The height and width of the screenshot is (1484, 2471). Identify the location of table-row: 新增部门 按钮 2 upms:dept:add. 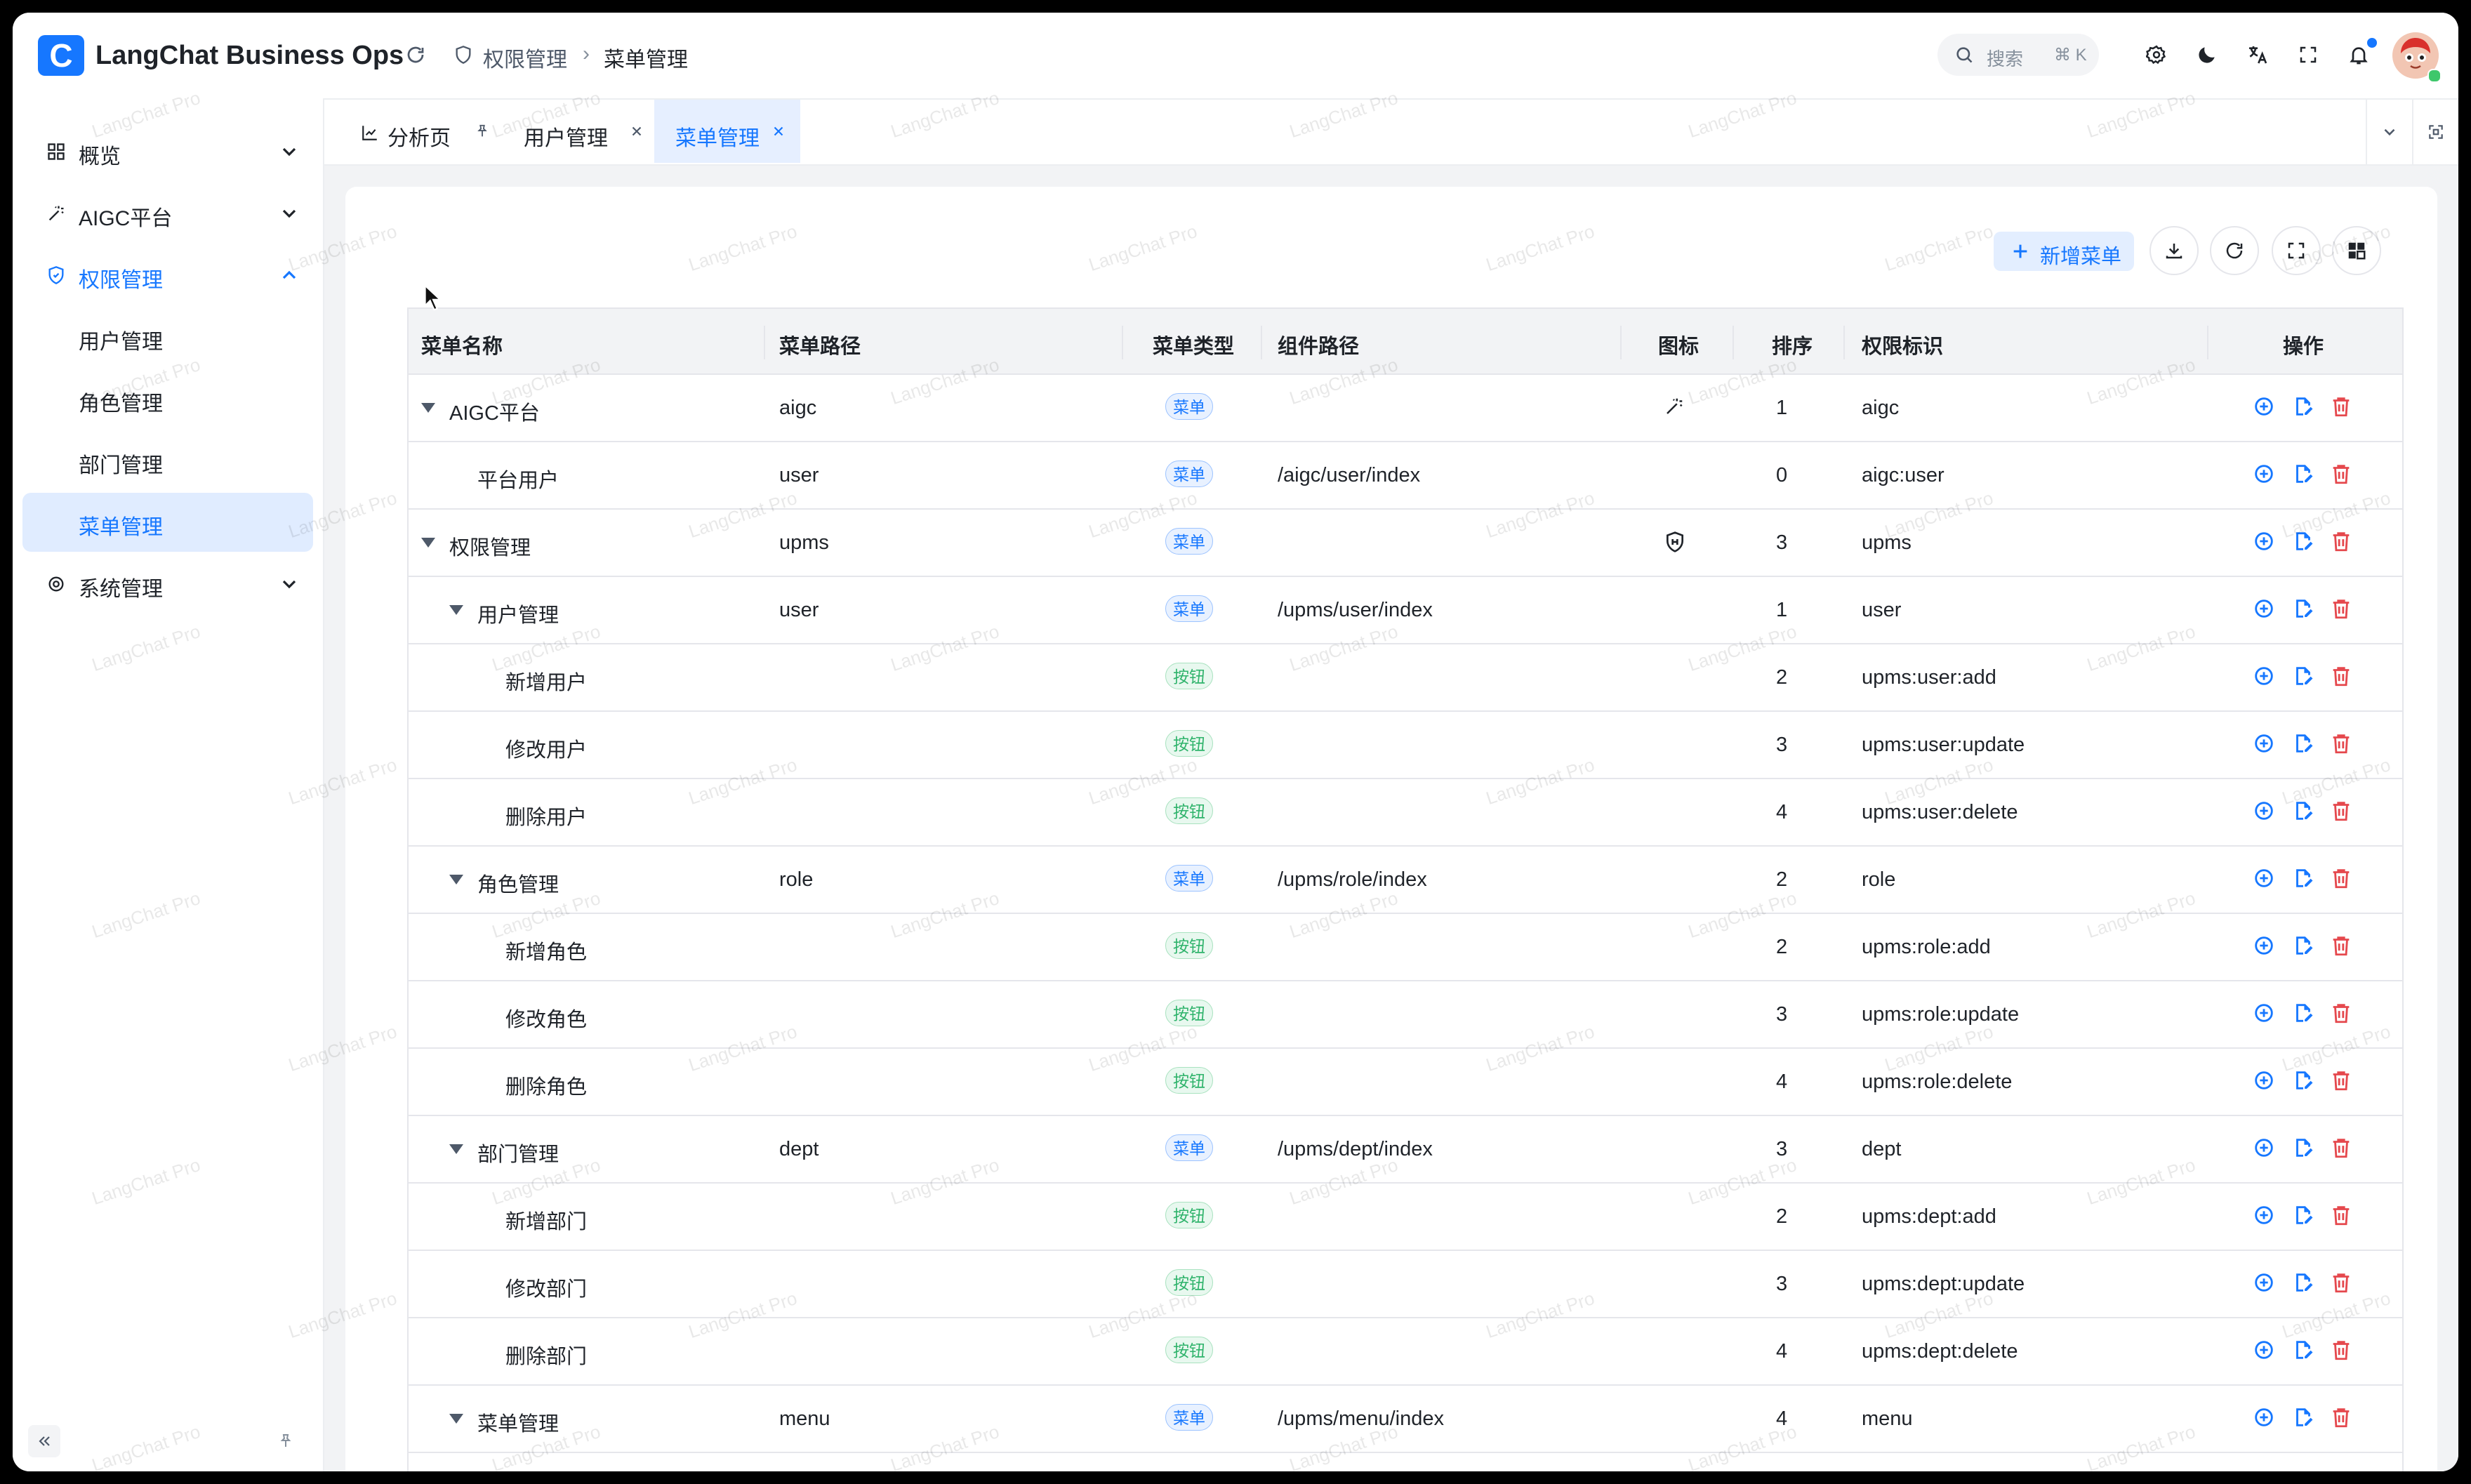
(1405, 1217).